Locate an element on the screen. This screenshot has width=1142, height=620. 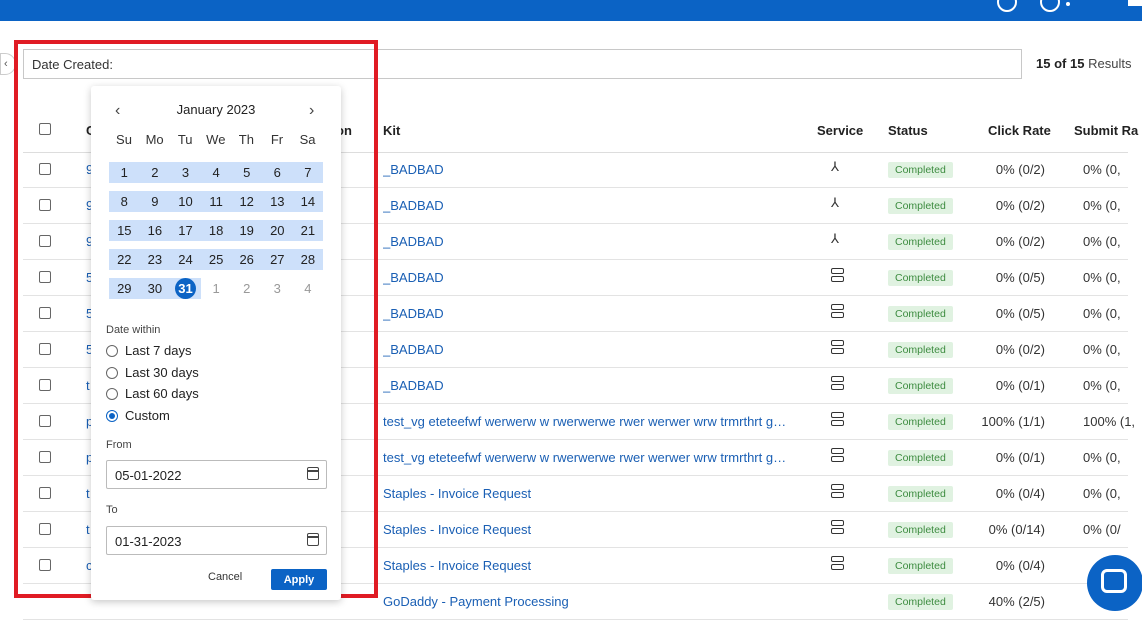
calendar-day: 25 is located at coordinates (216, 259).